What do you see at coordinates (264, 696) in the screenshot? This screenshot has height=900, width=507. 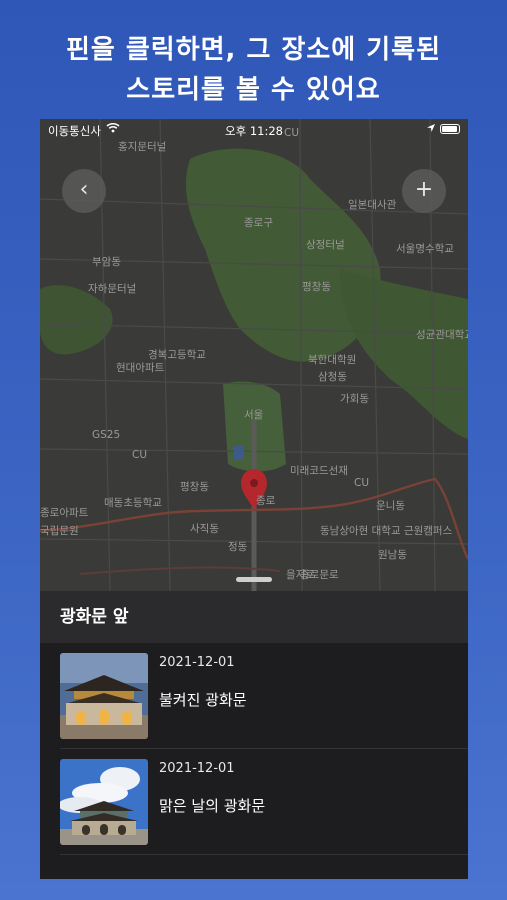 I see `story-item: 2021-12-01 불켜진 광화문` at bounding box center [264, 696].